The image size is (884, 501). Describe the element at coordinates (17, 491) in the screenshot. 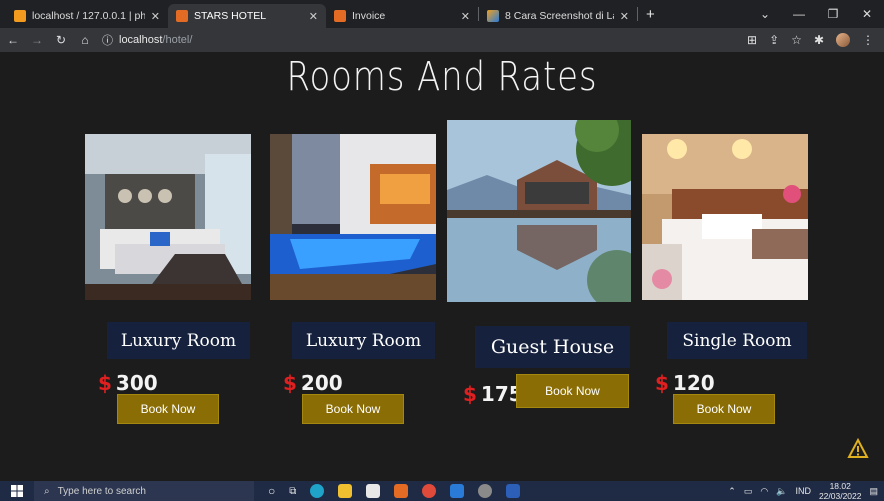

I see `windows-start-icon` at that location.